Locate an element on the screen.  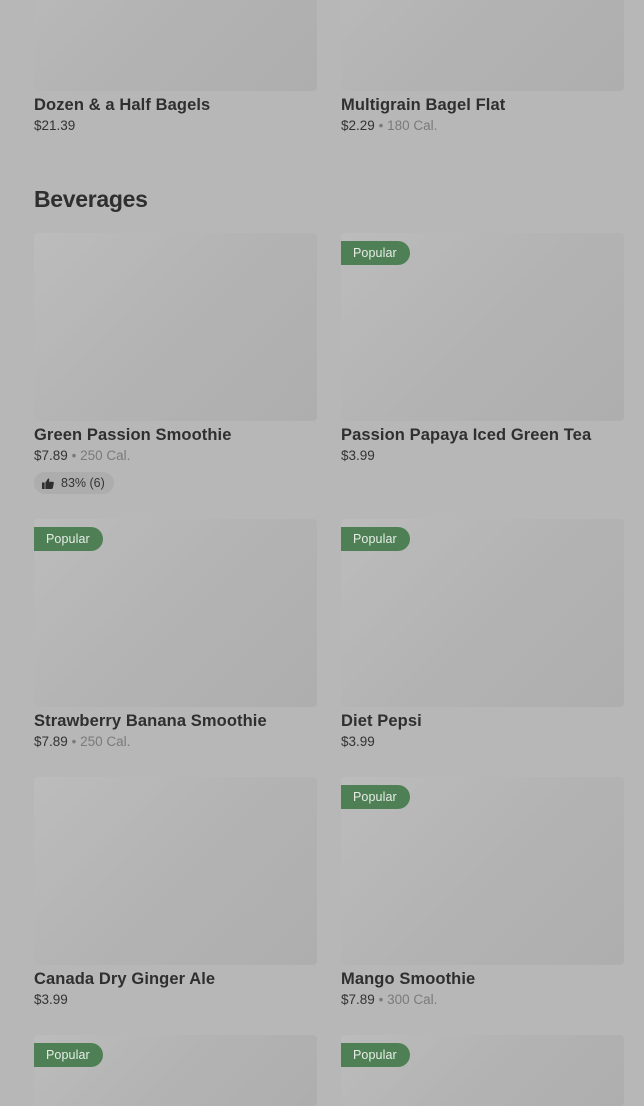
menu-item-card: Multigrain Bagel Flat $2.29 • 180 Cal. is located at coordinates (482, 67).